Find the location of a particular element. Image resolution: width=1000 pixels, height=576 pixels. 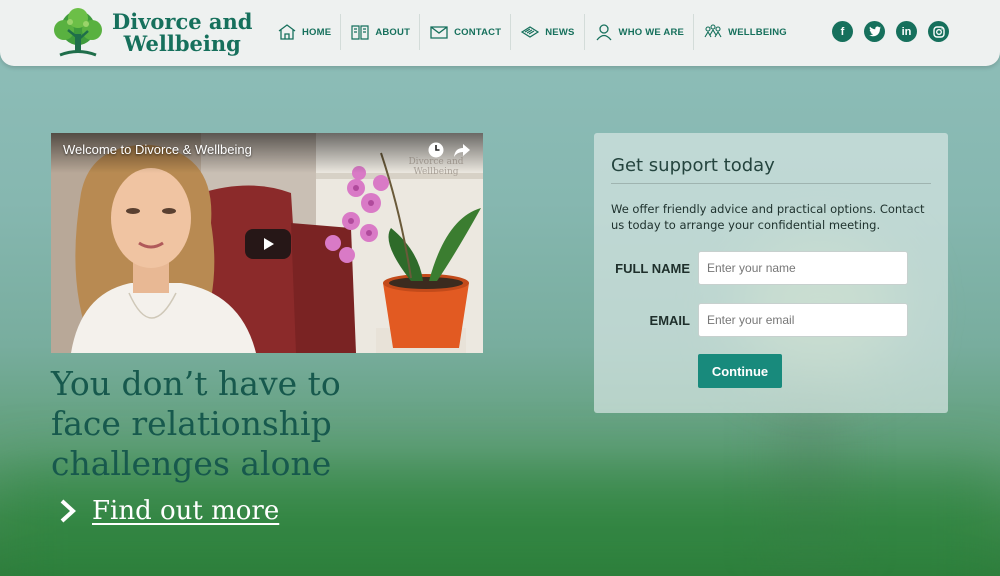

instagram-camera-glyph is located at coordinates (938, 31).